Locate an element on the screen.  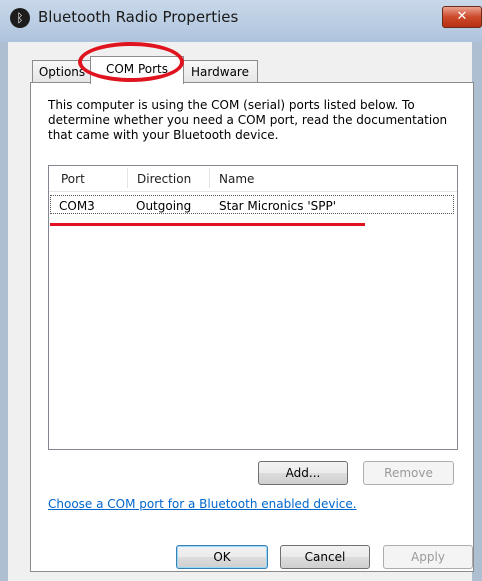
column-header-port: Port is located at coordinates (73, 179).